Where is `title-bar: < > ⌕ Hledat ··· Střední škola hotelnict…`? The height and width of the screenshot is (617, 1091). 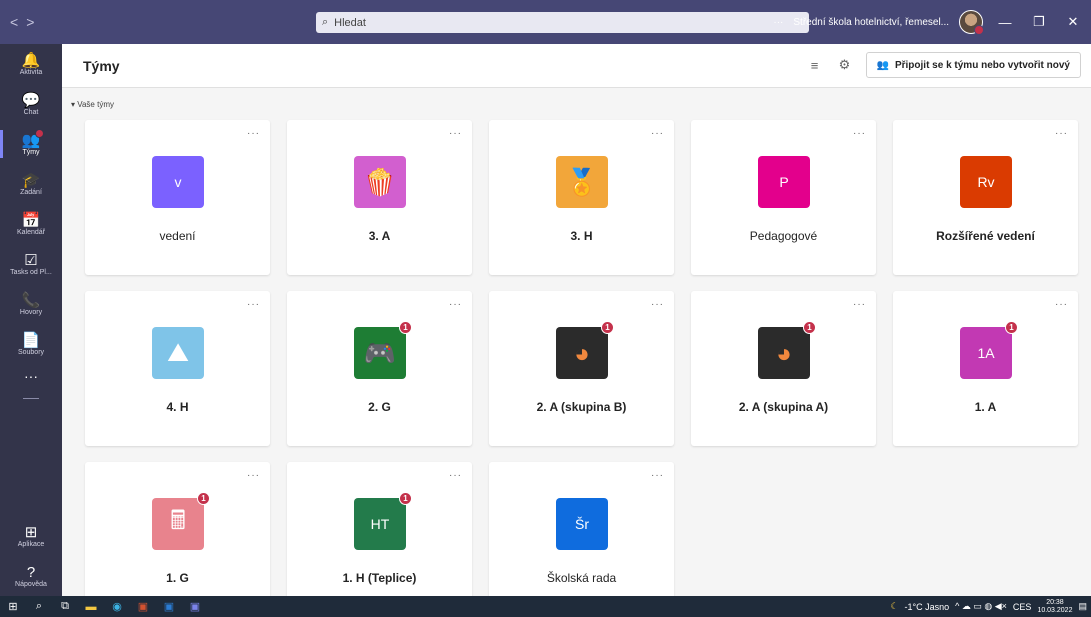
title-bar: < > ⌕ Hledat ··· Střední škola hotelnict… is located at coordinates (545, 22).